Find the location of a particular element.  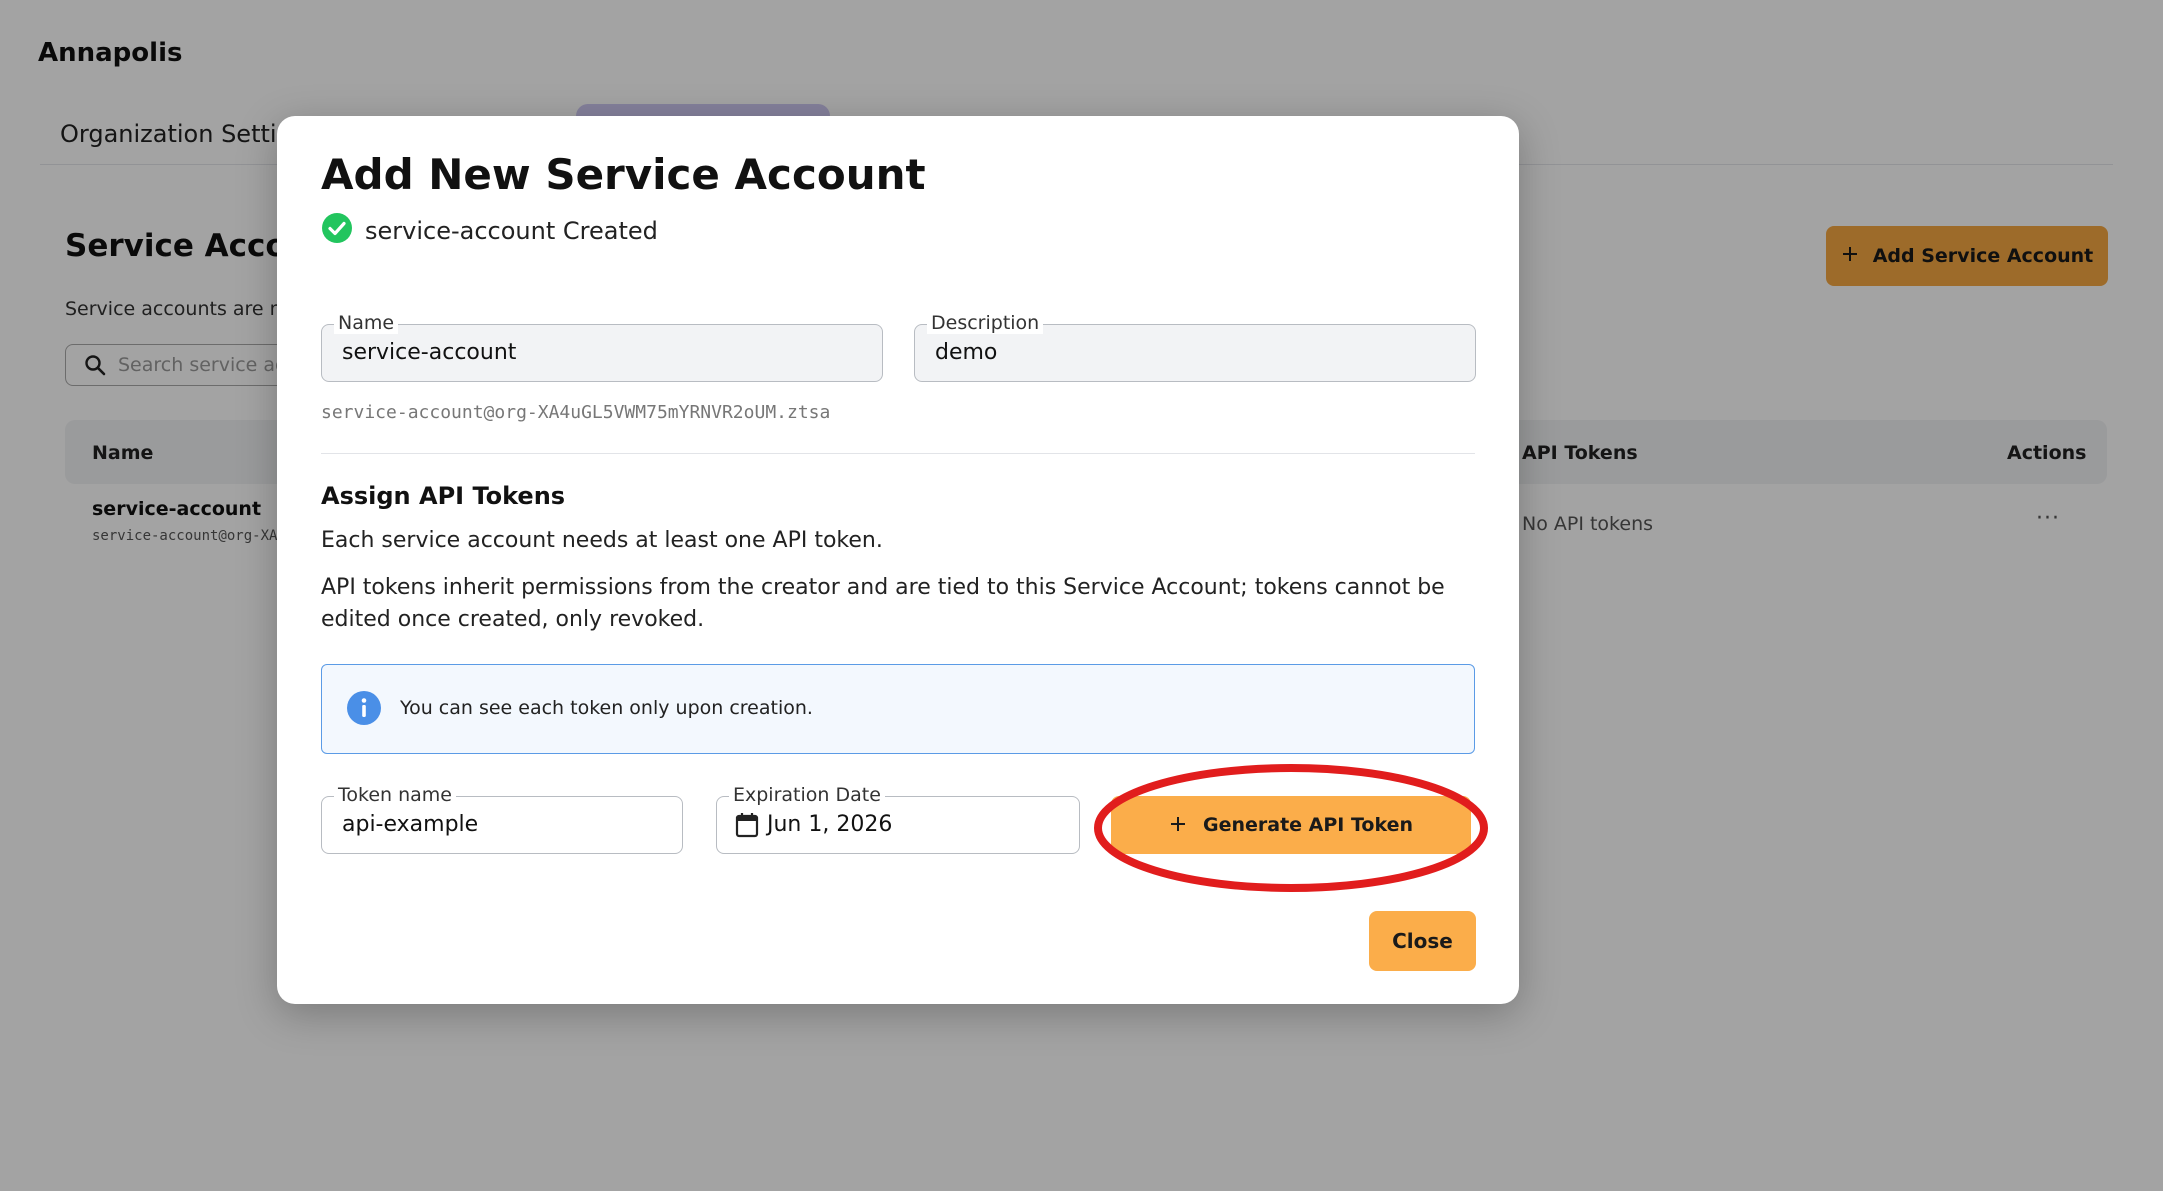

token-name-value: api-example is located at coordinates (410, 824).